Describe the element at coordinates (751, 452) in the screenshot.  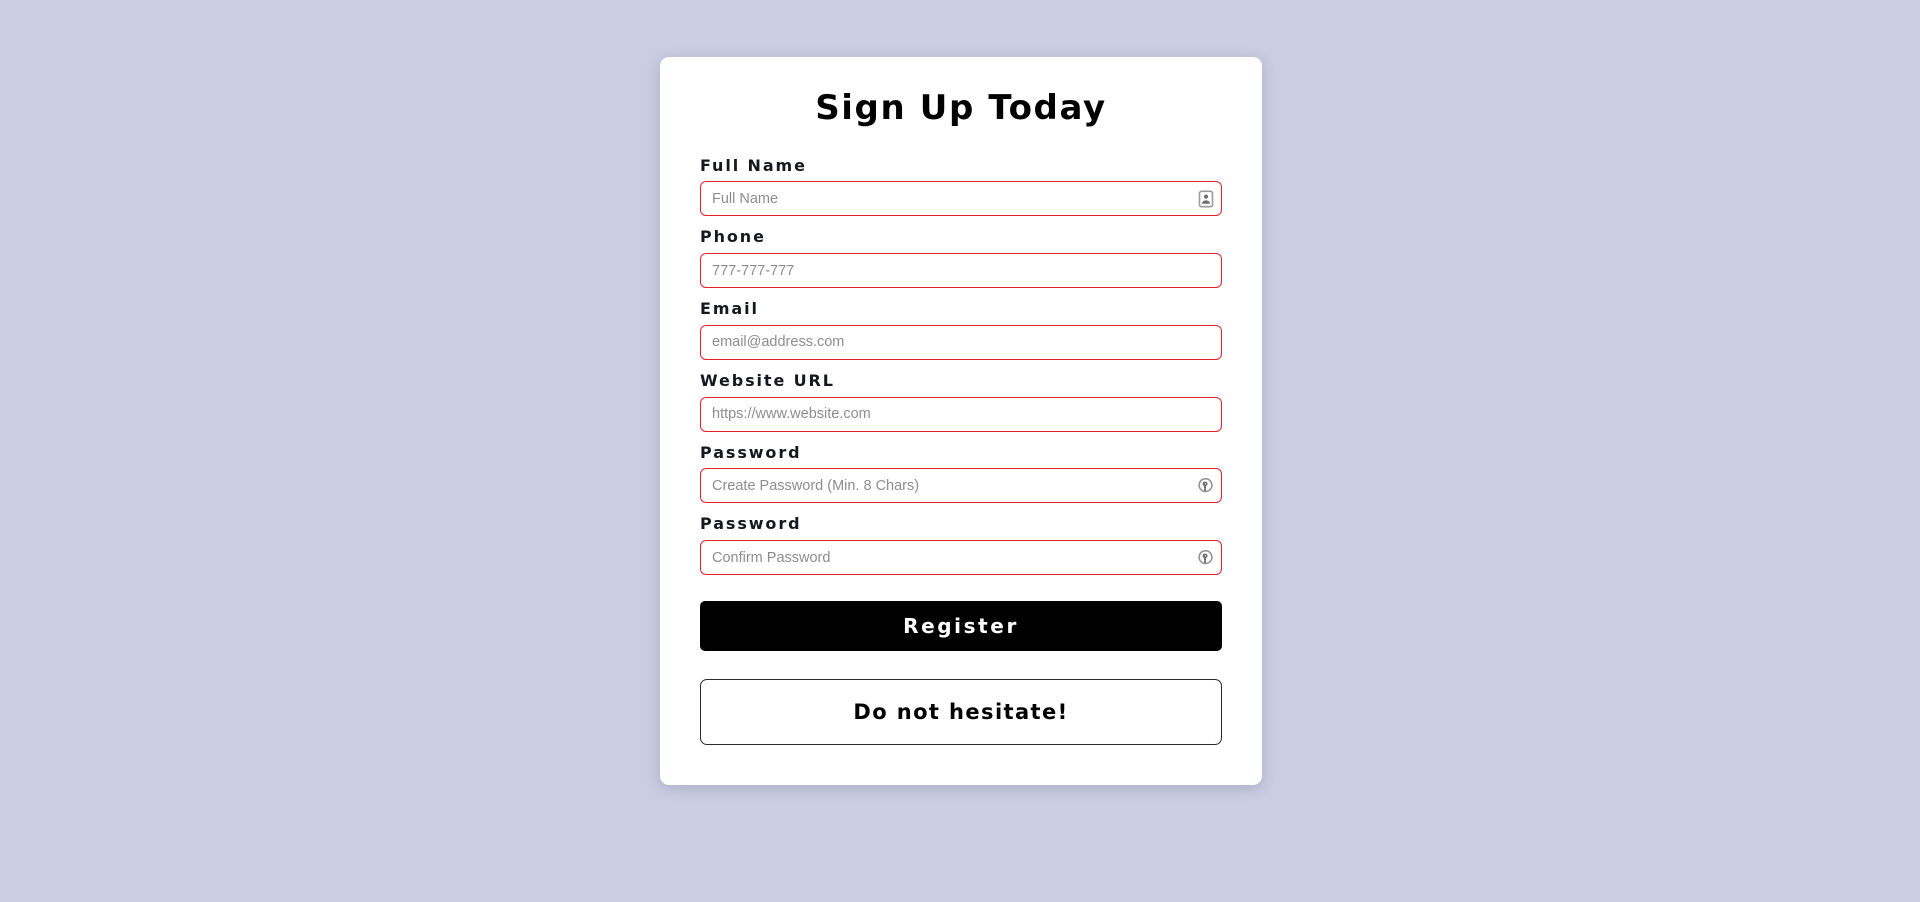
I see `label-password: Password` at that location.